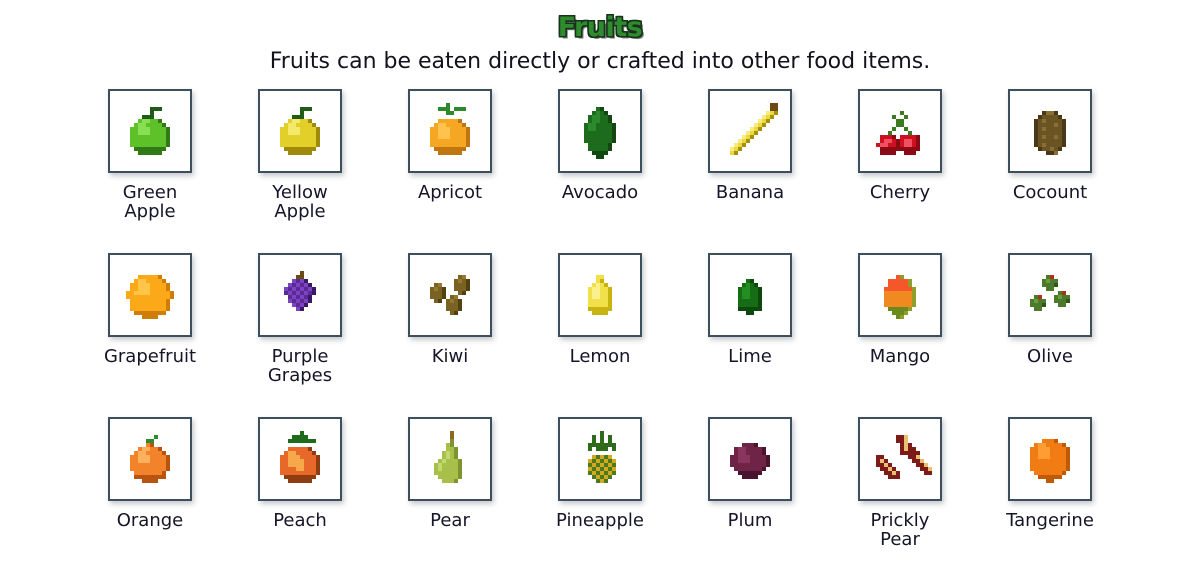  I want to click on prickly-pear-icon, so click(904, 457).